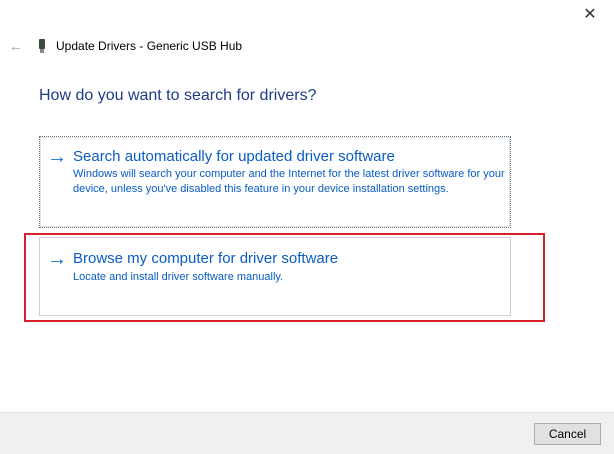 This screenshot has height=454, width=614. I want to click on option-title: Browse my computer for driver software, so click(206, 258).